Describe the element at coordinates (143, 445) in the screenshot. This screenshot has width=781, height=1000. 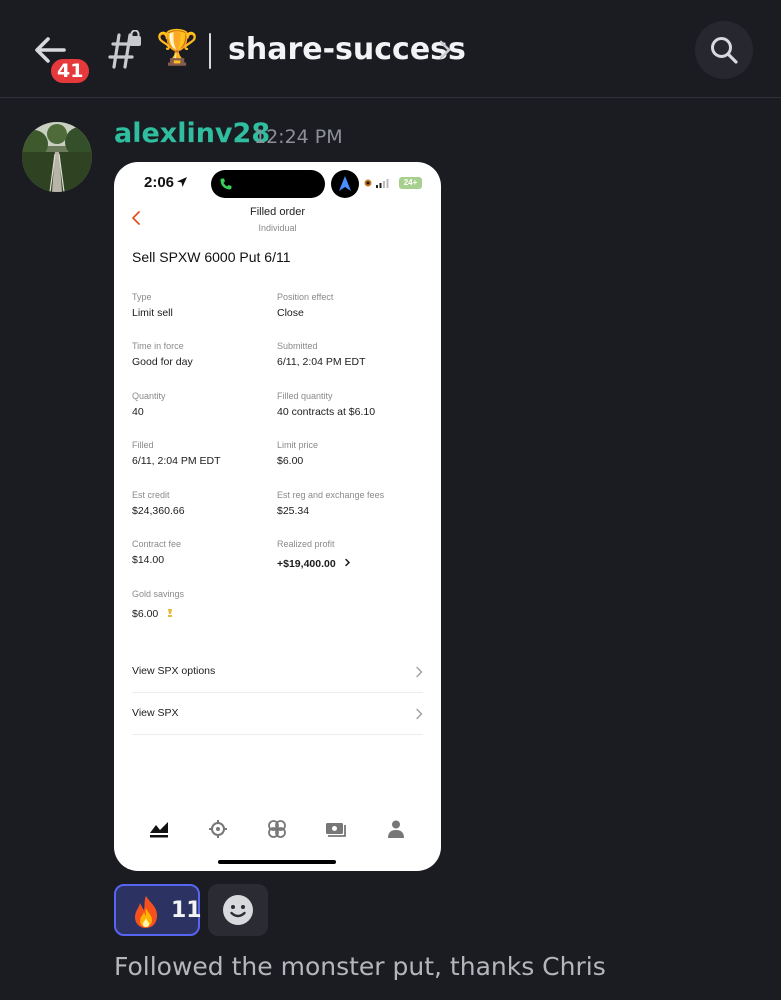
I see `field-label: Filled` at that location.